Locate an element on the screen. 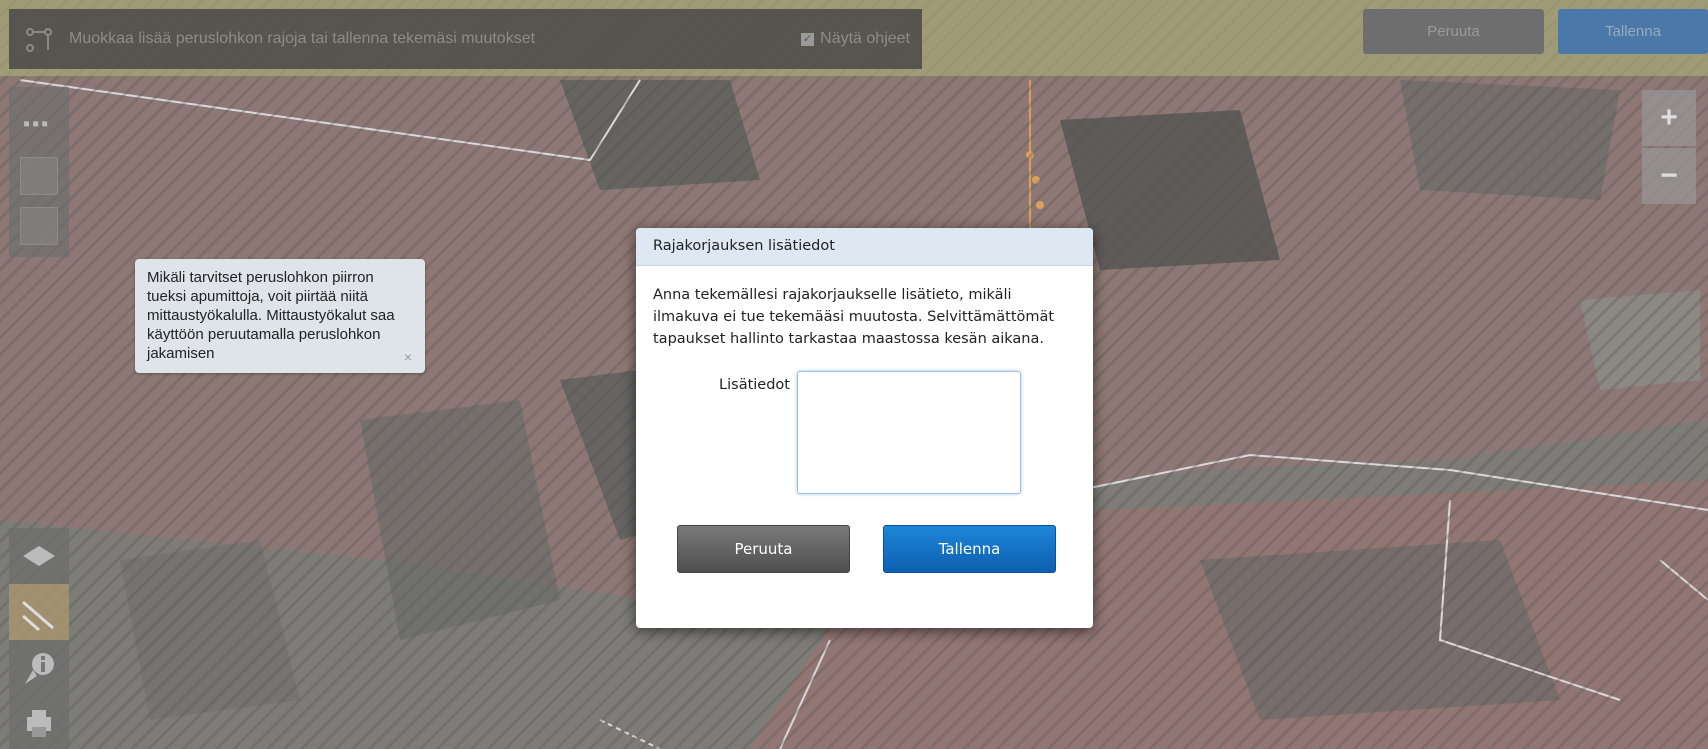 Image resolution: width=1708 pixels, height=749 pixels. layers-icon is located at coordinates (39, 556).